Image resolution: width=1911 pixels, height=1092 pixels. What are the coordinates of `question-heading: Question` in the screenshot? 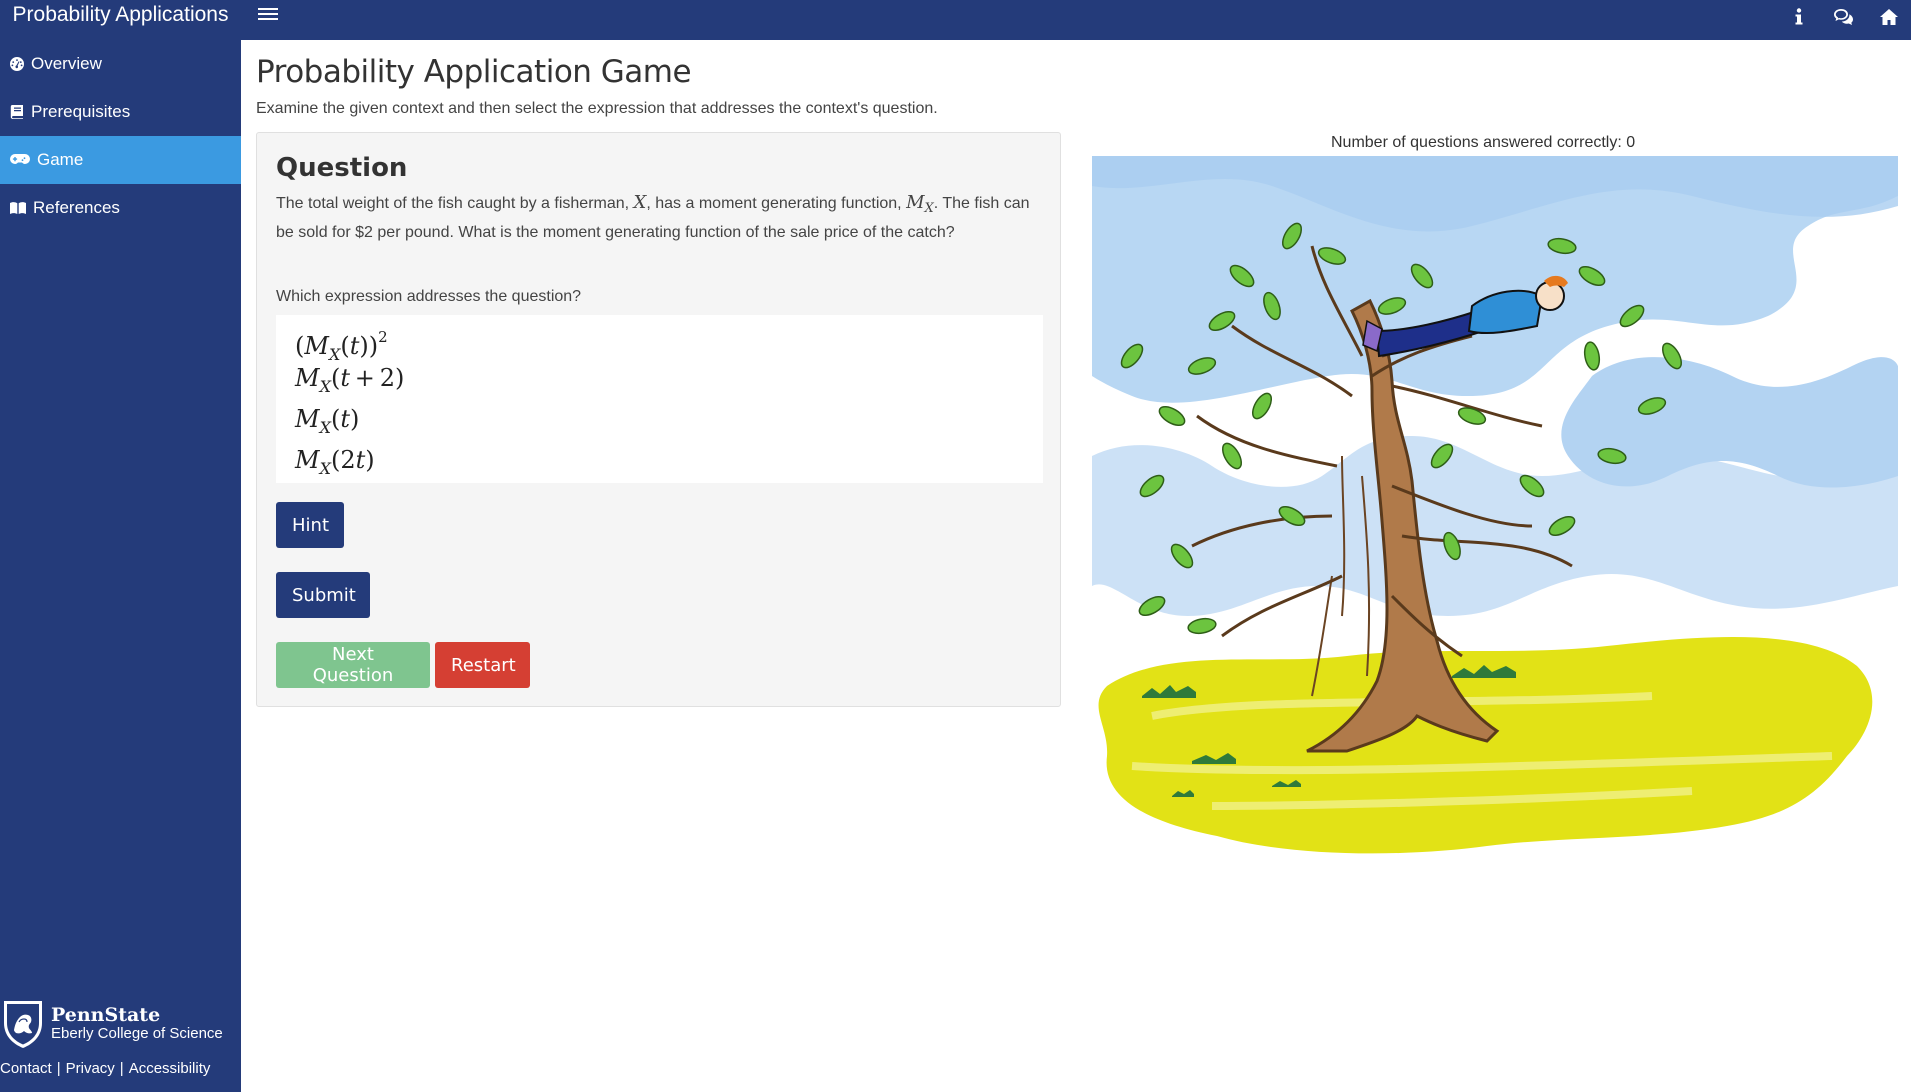 It's located at (342, 168).